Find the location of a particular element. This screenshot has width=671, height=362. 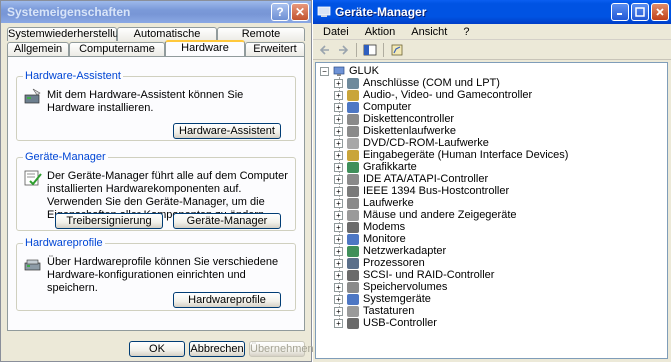

tab-general: Allgemein is located at coordinates (38, 49).